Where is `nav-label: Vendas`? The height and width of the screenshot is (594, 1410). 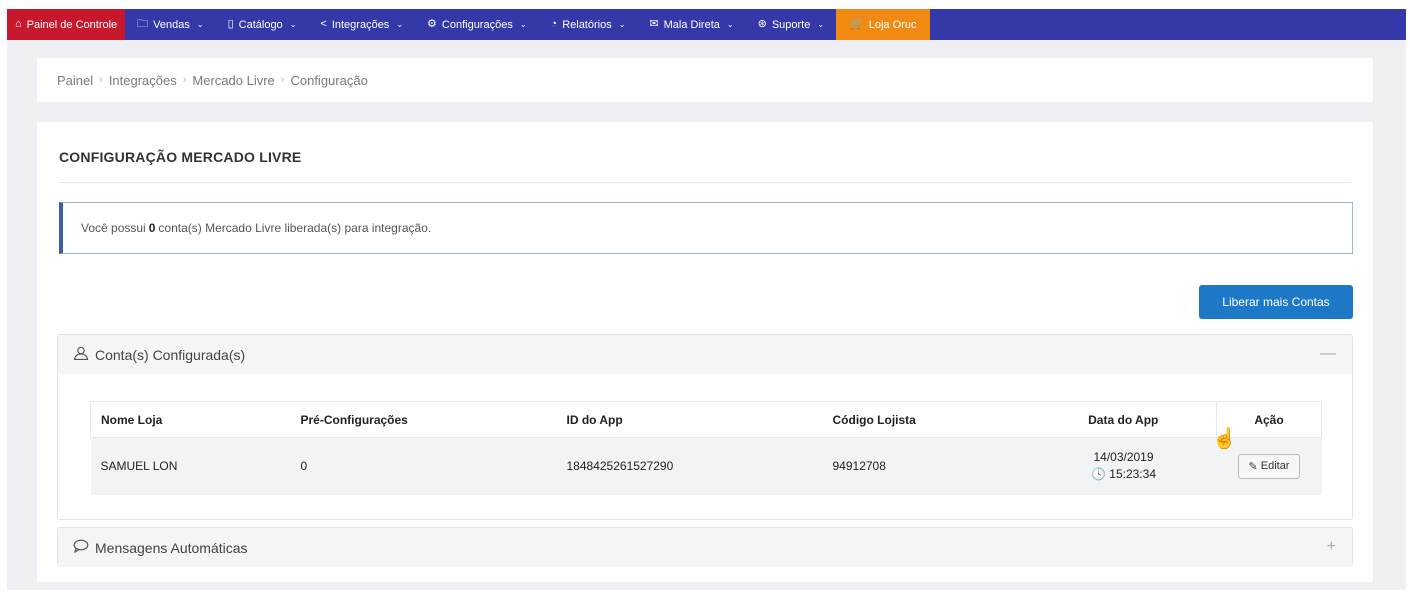 nav-label: Vendas is located at coordinates (171, 24).